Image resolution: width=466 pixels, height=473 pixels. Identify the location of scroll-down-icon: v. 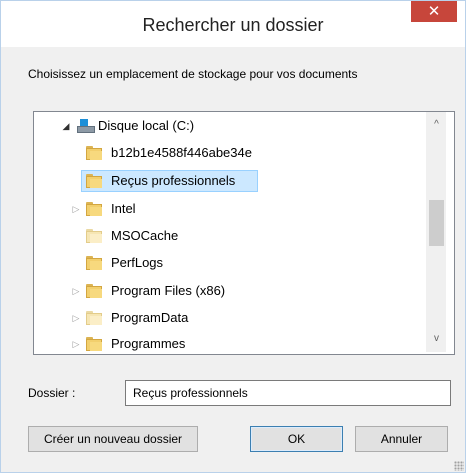
(436, 339).